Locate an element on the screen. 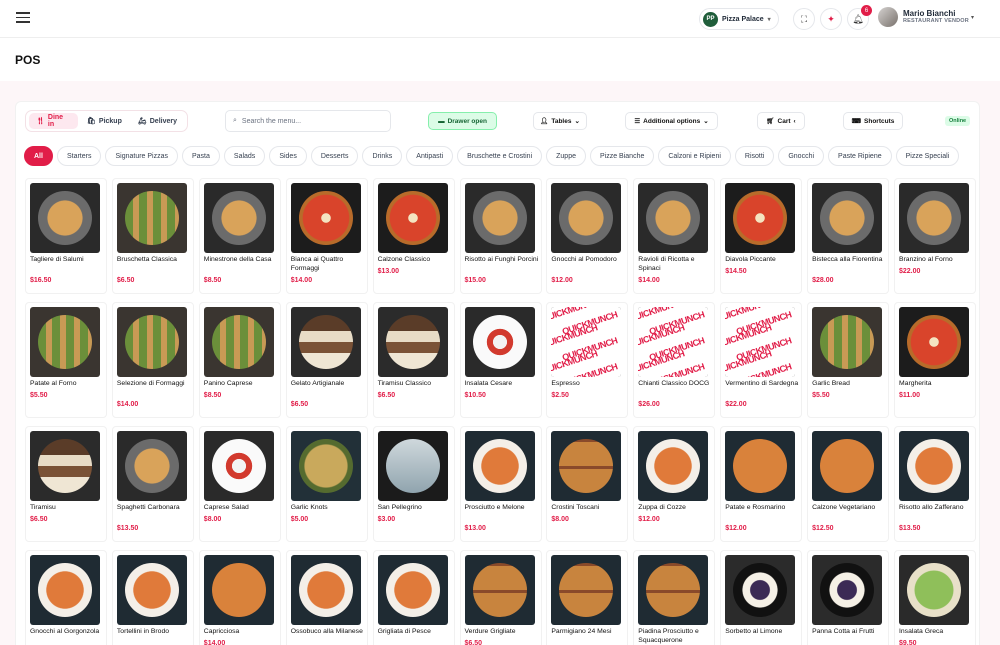  product-card: Gnocchi al Gorgonzola is located at coordinates (66, 597).